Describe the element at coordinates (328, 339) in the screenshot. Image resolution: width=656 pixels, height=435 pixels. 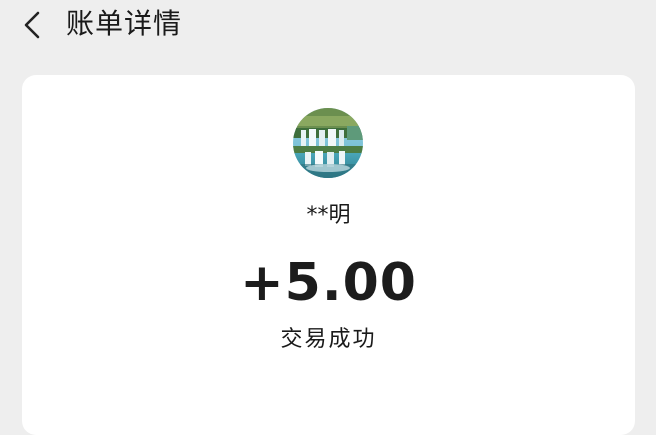
I see `transaction-status: 交易成功` at that location.